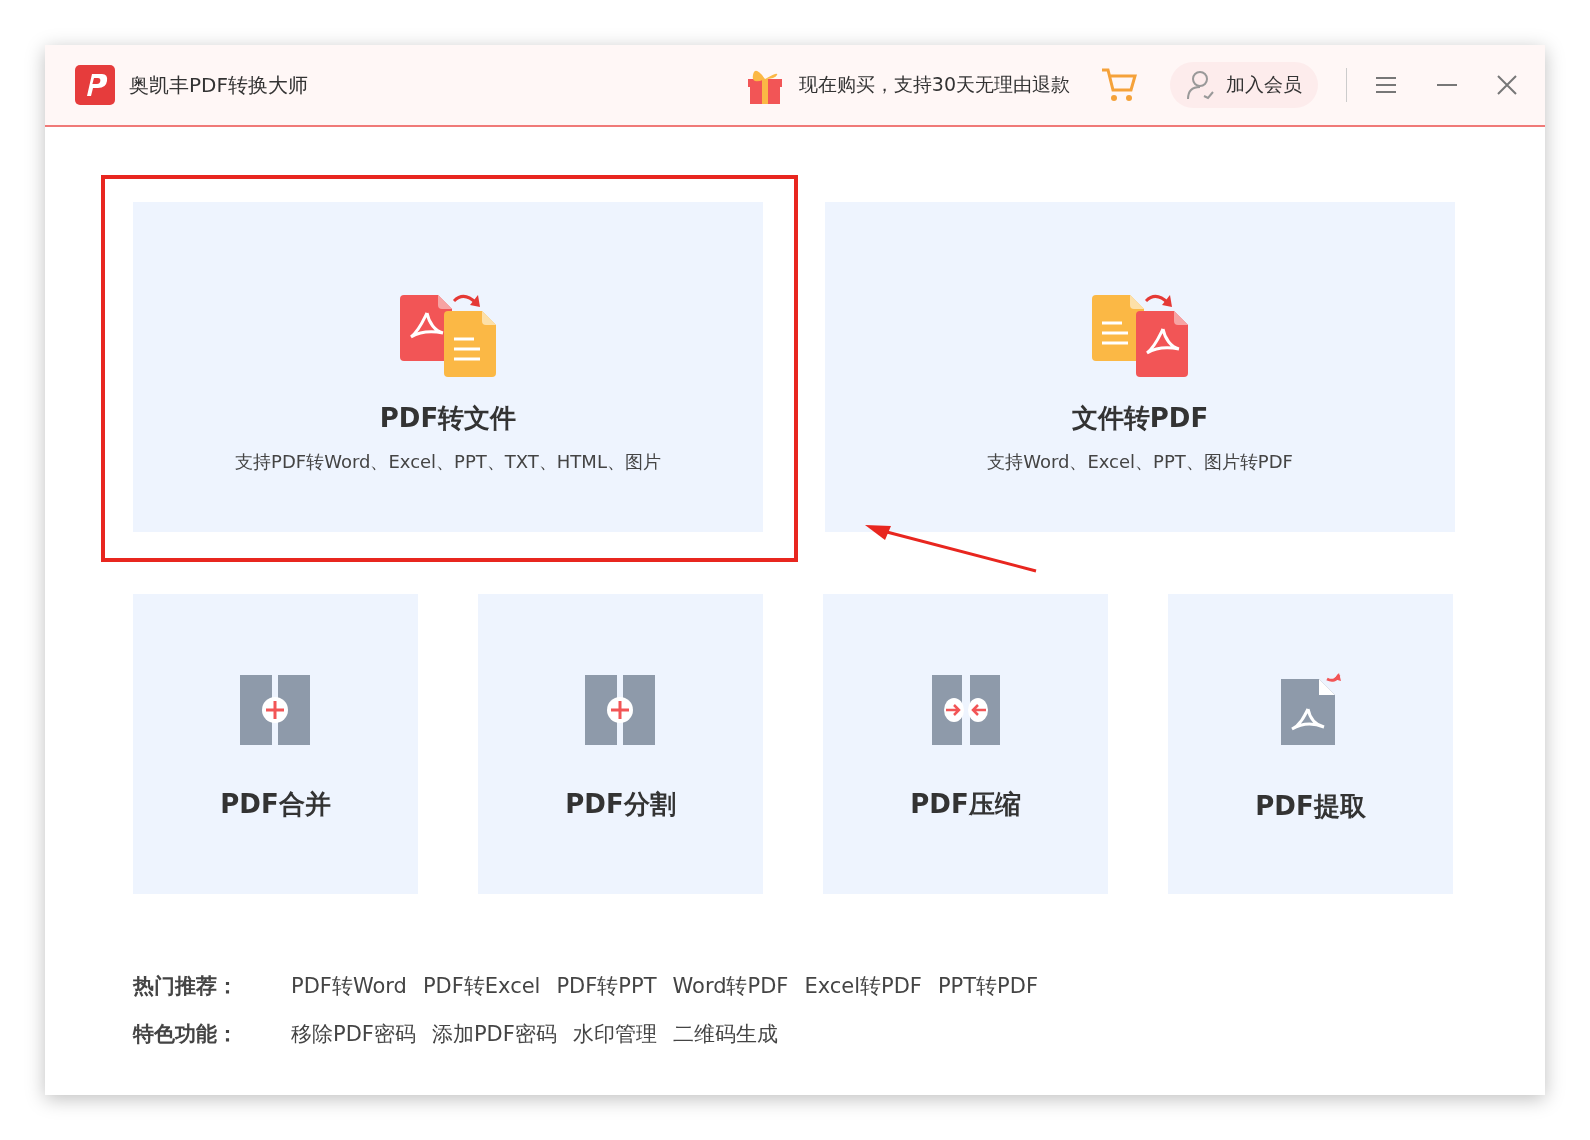 This screenshot has width=1590, height=1140. What do you see at coordinates (95, 85) in the screenshot?
I see `app-logo-icon` at bounding box center [95, 85].